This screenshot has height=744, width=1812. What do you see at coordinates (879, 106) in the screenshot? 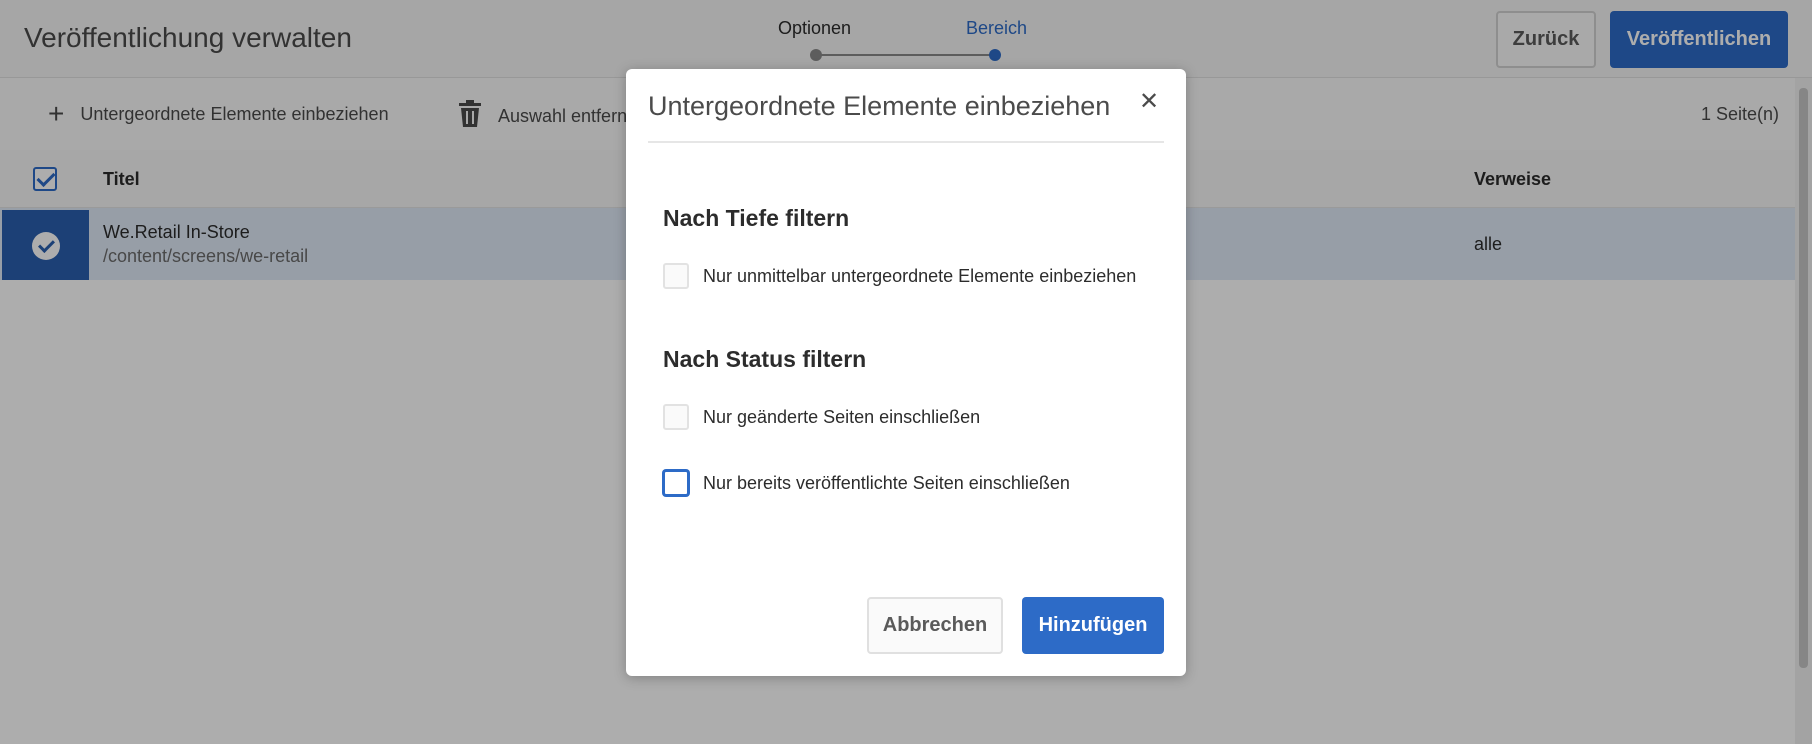
I see `dialog-title: Untergeordnete Elemente einbeziehen` at bounding box center [879, 106].